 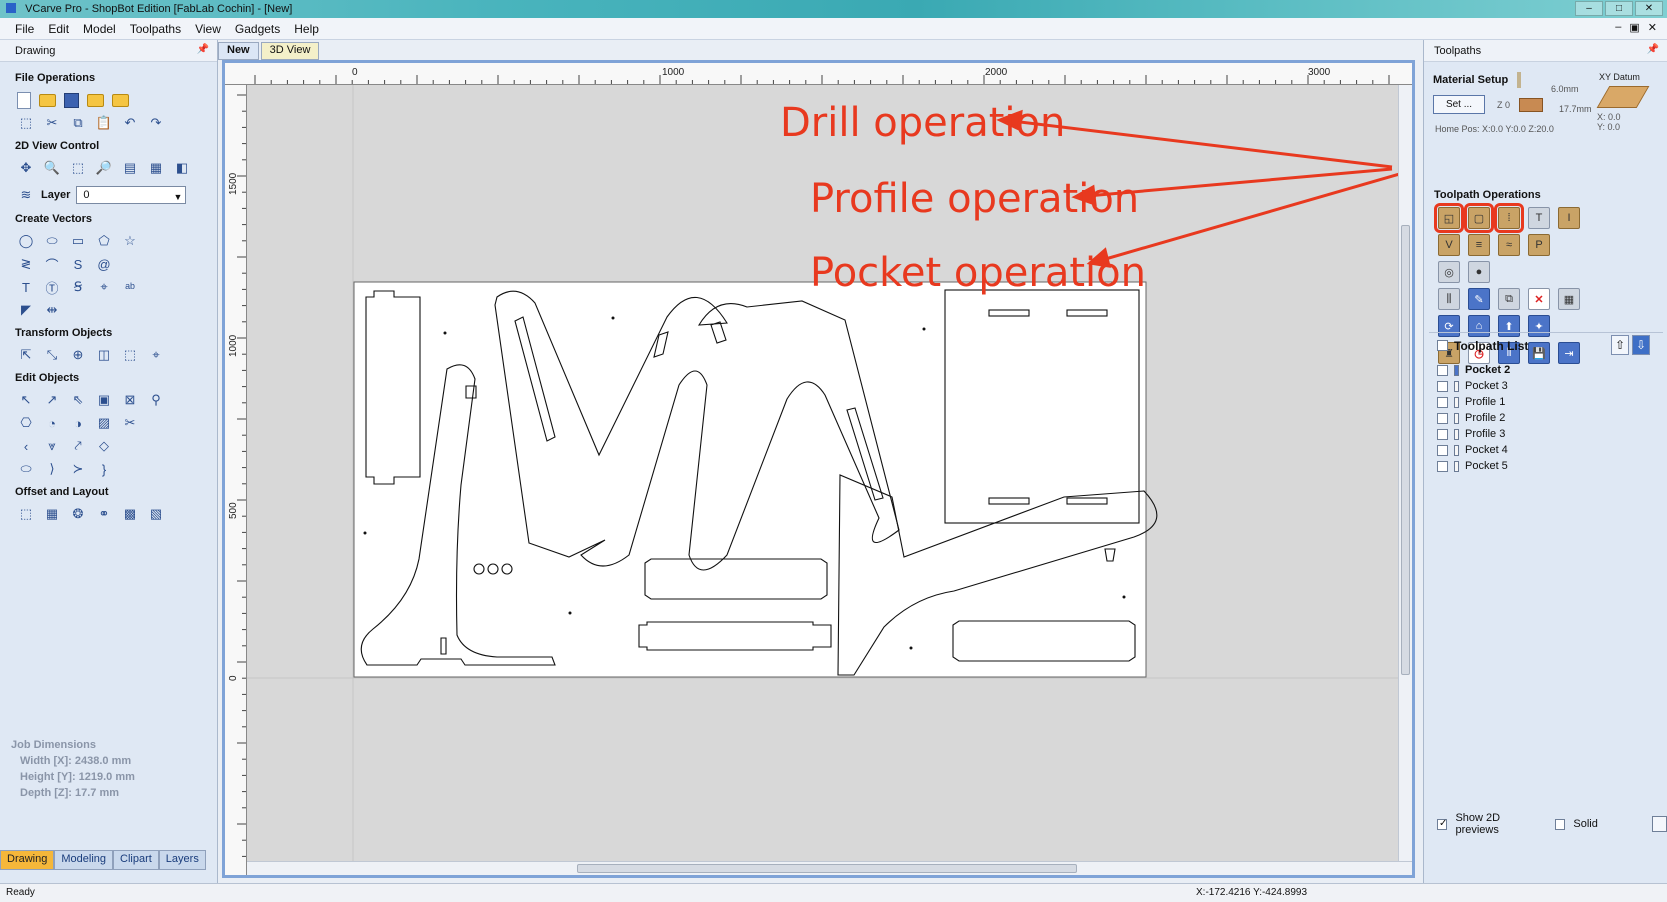 I want to click on import-bitmap-icon, so click(x=120, y=100).